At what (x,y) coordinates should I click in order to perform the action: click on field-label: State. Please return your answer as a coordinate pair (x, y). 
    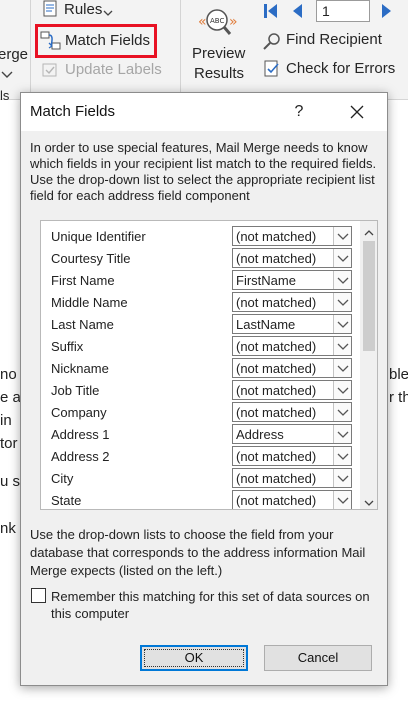
    Looking at the image, I should click on (66, 500).